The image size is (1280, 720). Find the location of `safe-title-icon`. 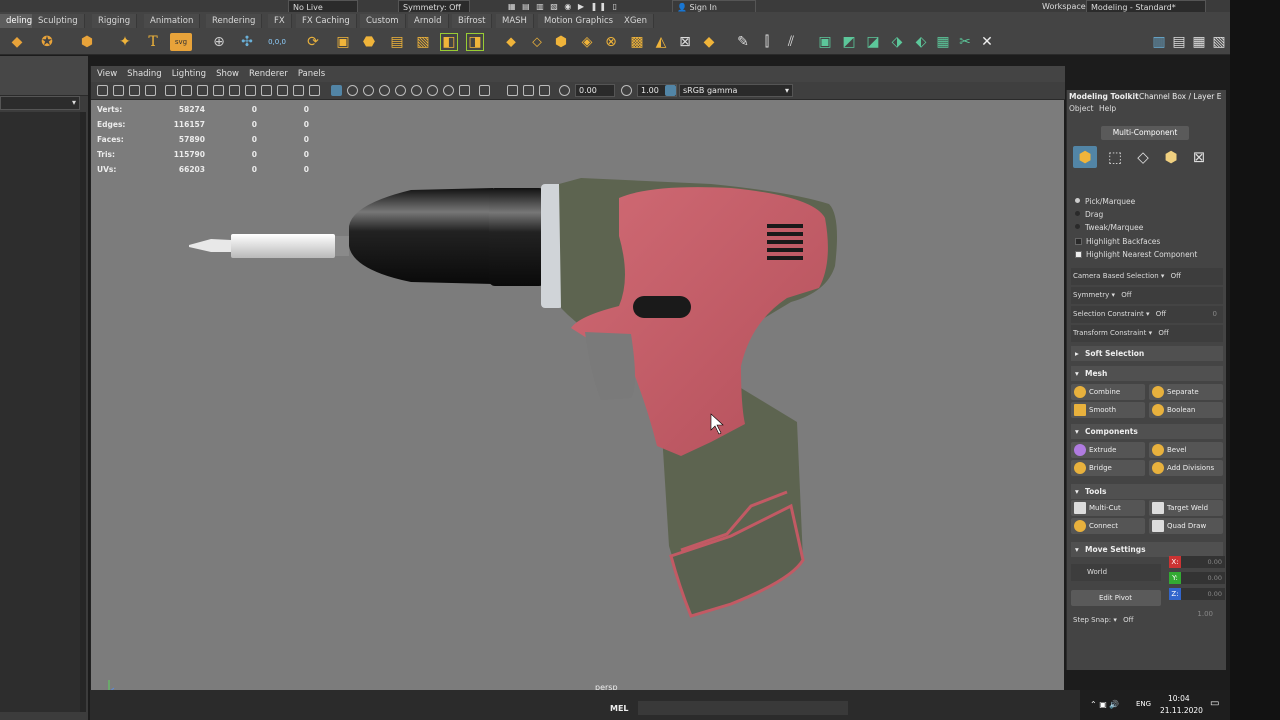

safe-title-icon is located at coordinates (266, 90).